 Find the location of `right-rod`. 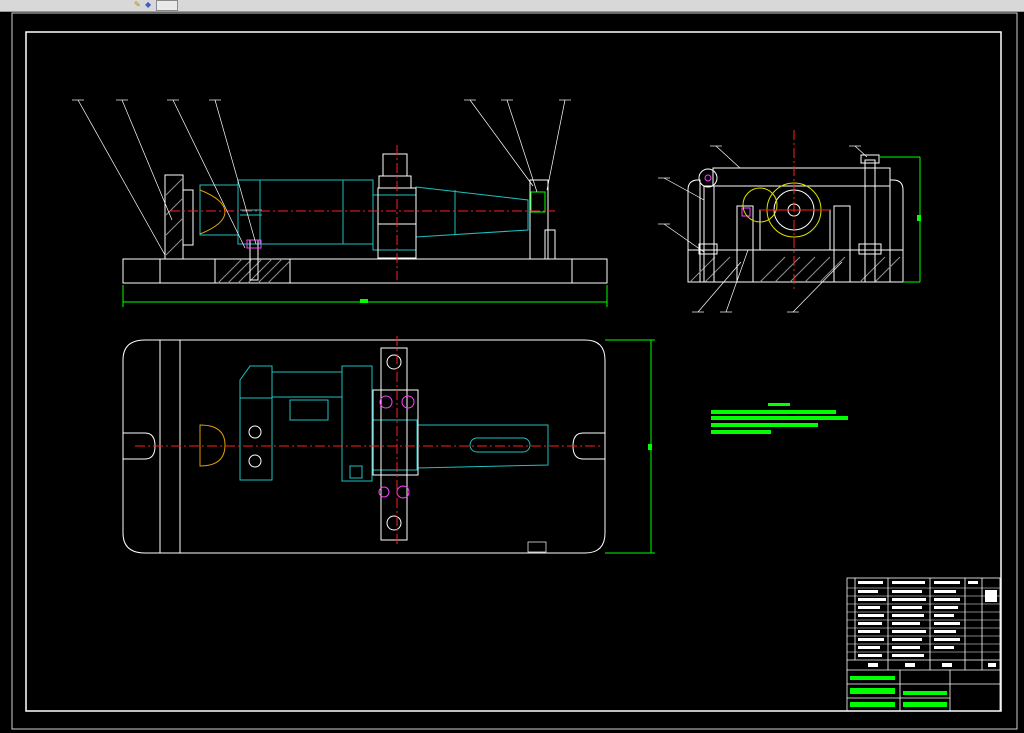

right-rod is located at coordinates (870, 221).